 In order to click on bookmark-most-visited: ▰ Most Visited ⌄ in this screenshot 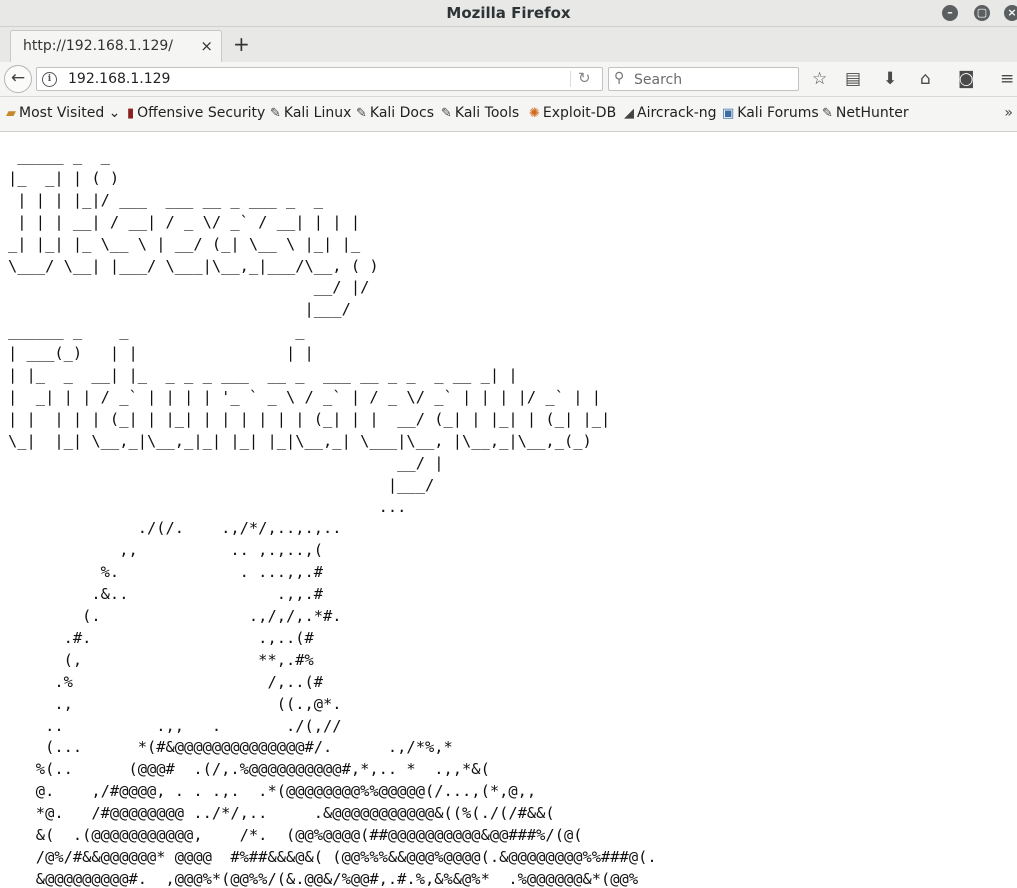, I will do `click(63, 113)`.